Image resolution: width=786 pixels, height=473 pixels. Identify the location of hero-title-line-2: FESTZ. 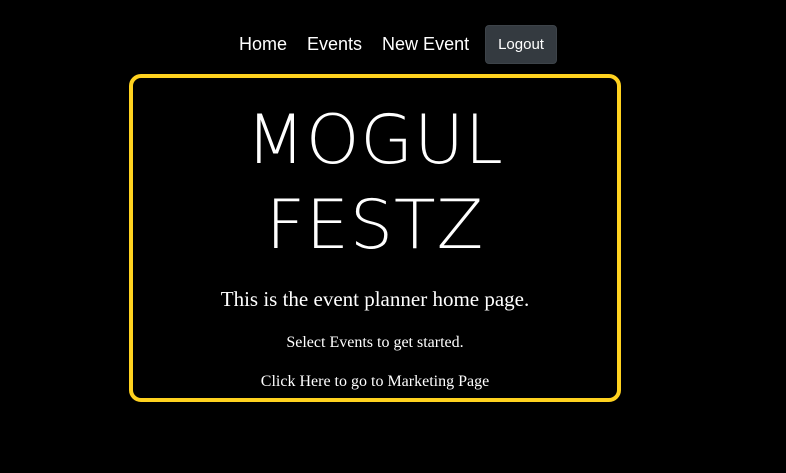
(375, 225).